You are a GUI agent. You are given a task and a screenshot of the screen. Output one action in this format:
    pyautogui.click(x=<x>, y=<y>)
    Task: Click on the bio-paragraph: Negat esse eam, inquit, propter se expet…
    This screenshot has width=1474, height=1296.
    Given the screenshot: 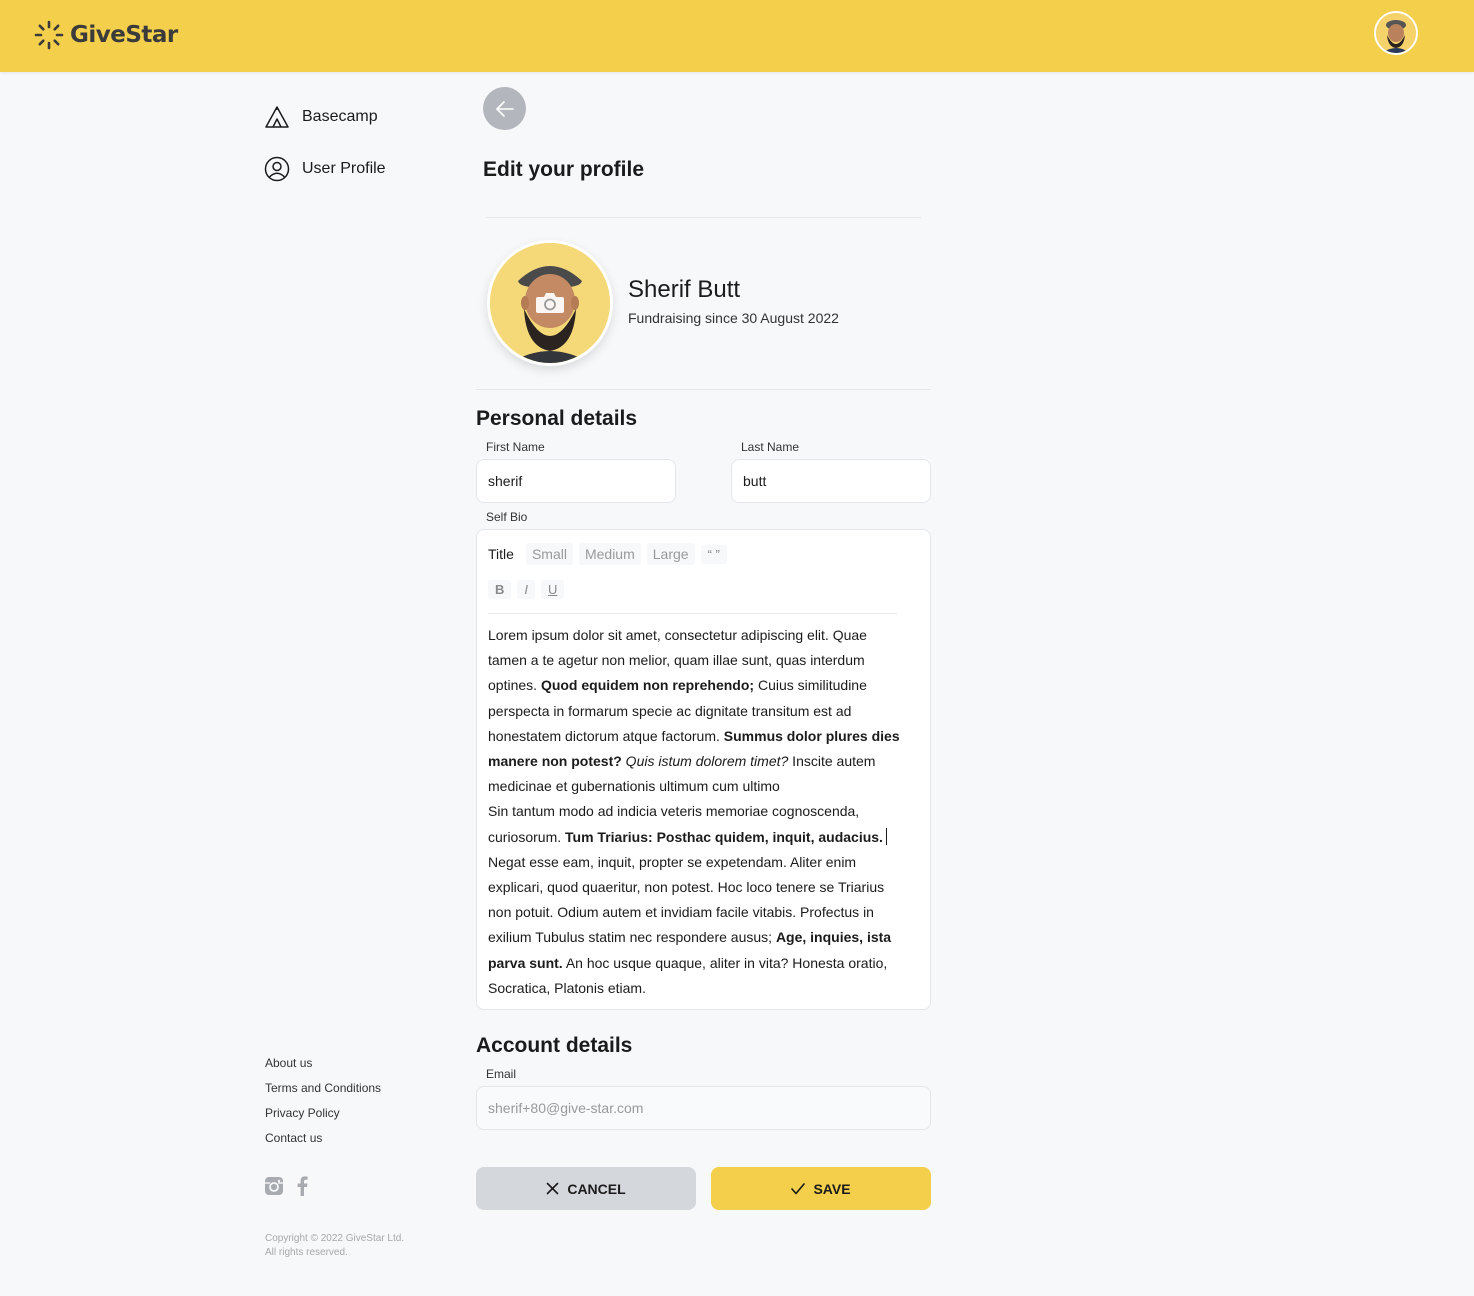 What is the action you would take?
    pyautogui.click(x=695, y=925)
    